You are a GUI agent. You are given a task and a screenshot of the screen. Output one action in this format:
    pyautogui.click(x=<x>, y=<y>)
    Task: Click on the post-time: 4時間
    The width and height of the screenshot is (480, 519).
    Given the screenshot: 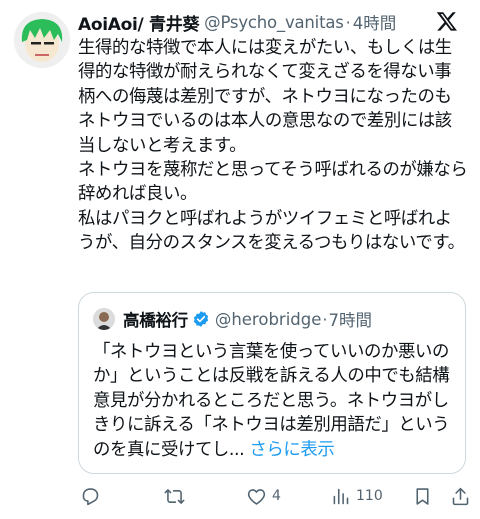 What is the action you would take?
    pyautogui.click(x=375, y=22)
    